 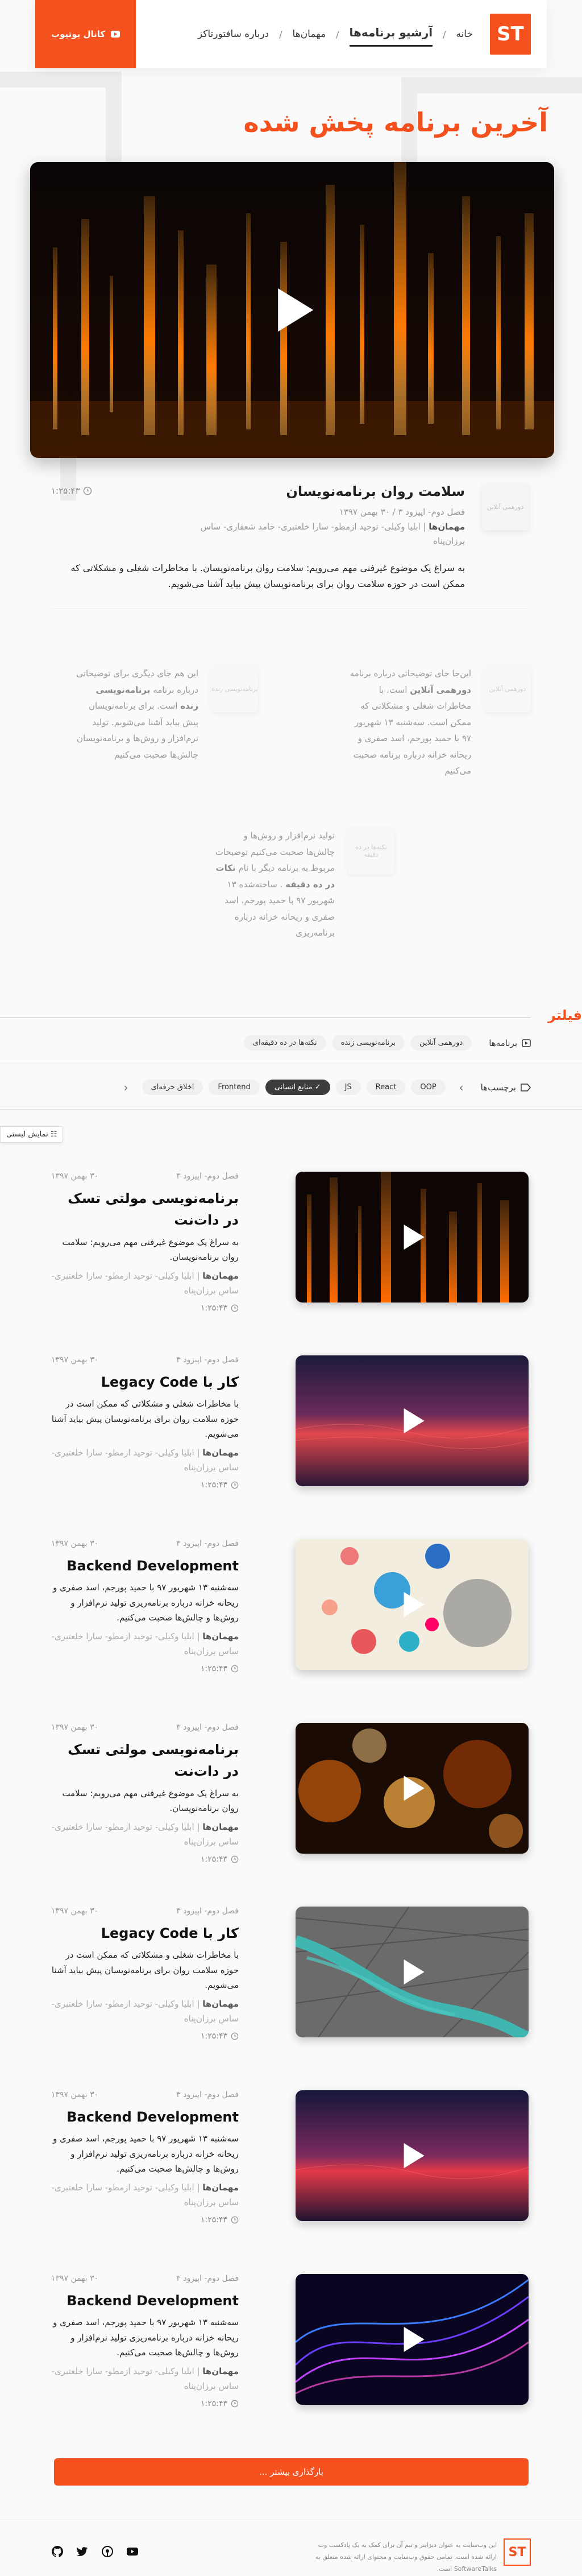 I want to click on filter-header: فیلتر, so click(x=291, y=1015).